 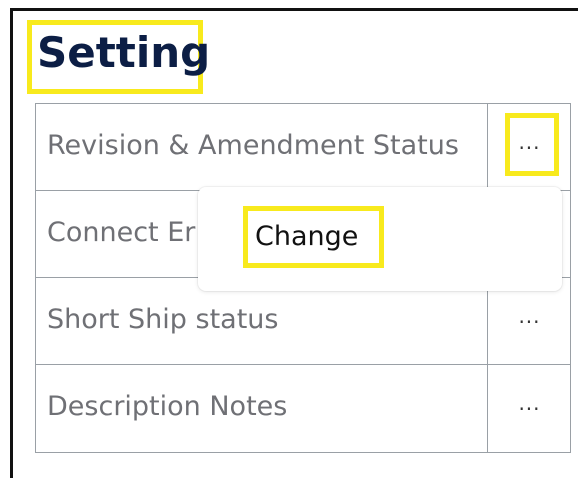 I want to click on menu-item-change: Change, so click(x=306, y=237).